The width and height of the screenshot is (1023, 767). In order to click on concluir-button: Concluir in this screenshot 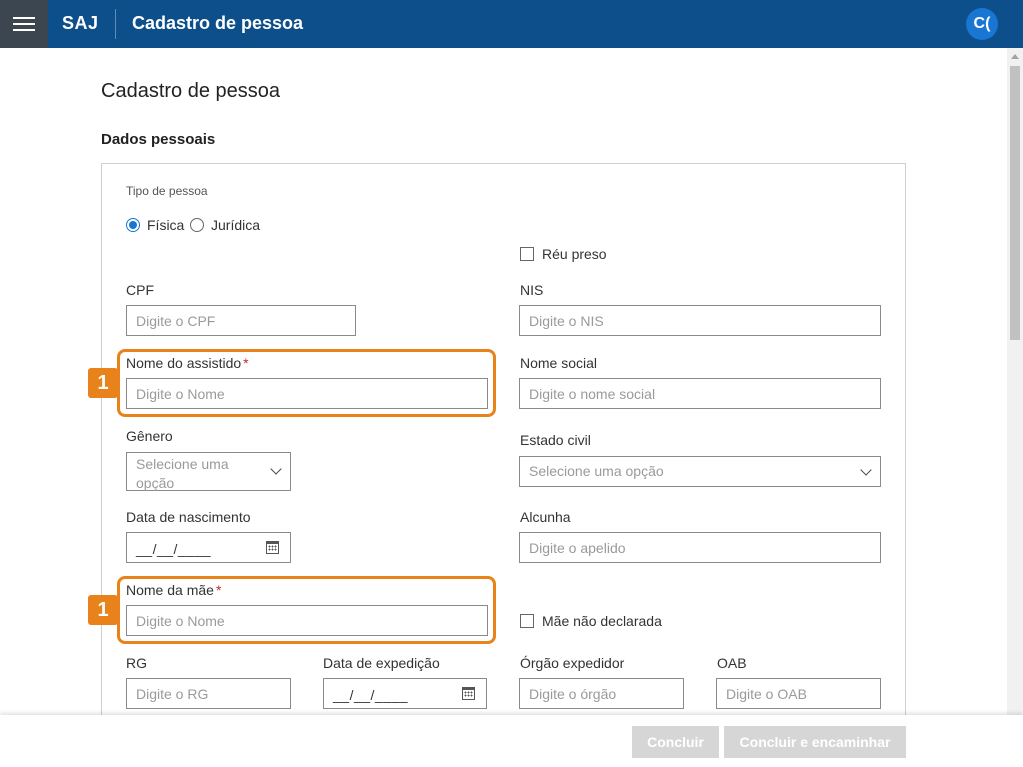, I will do `click(675, 742)`.